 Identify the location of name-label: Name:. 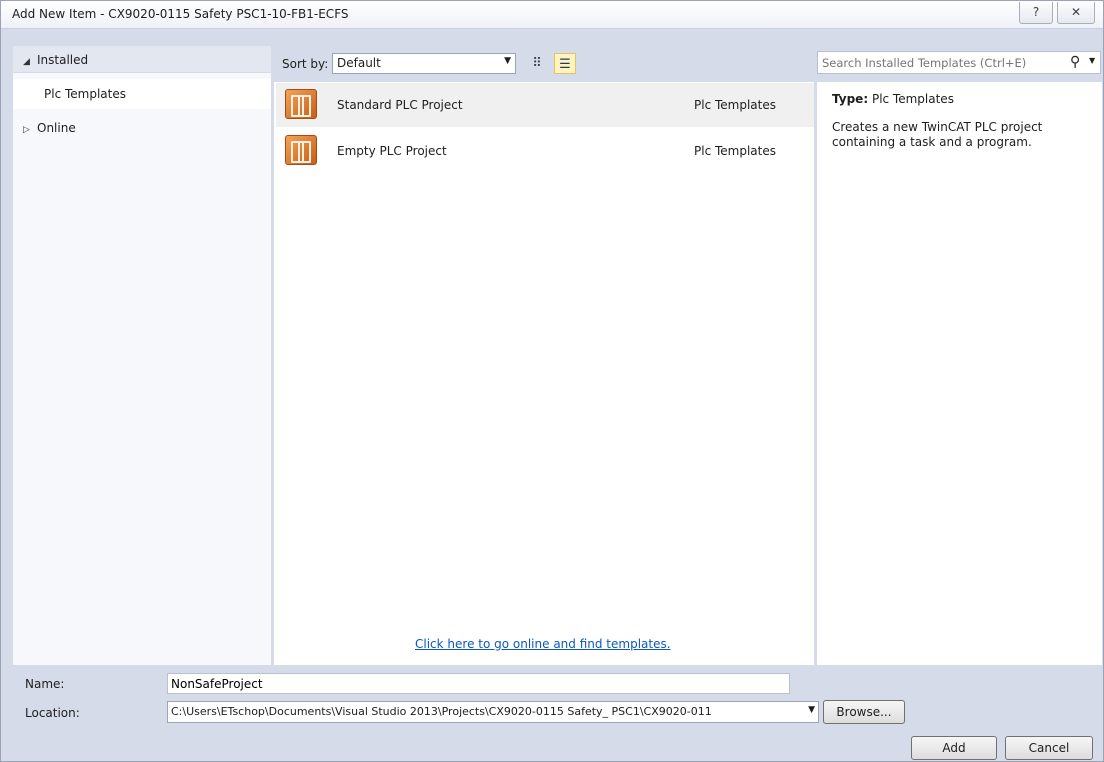
(45, 684).